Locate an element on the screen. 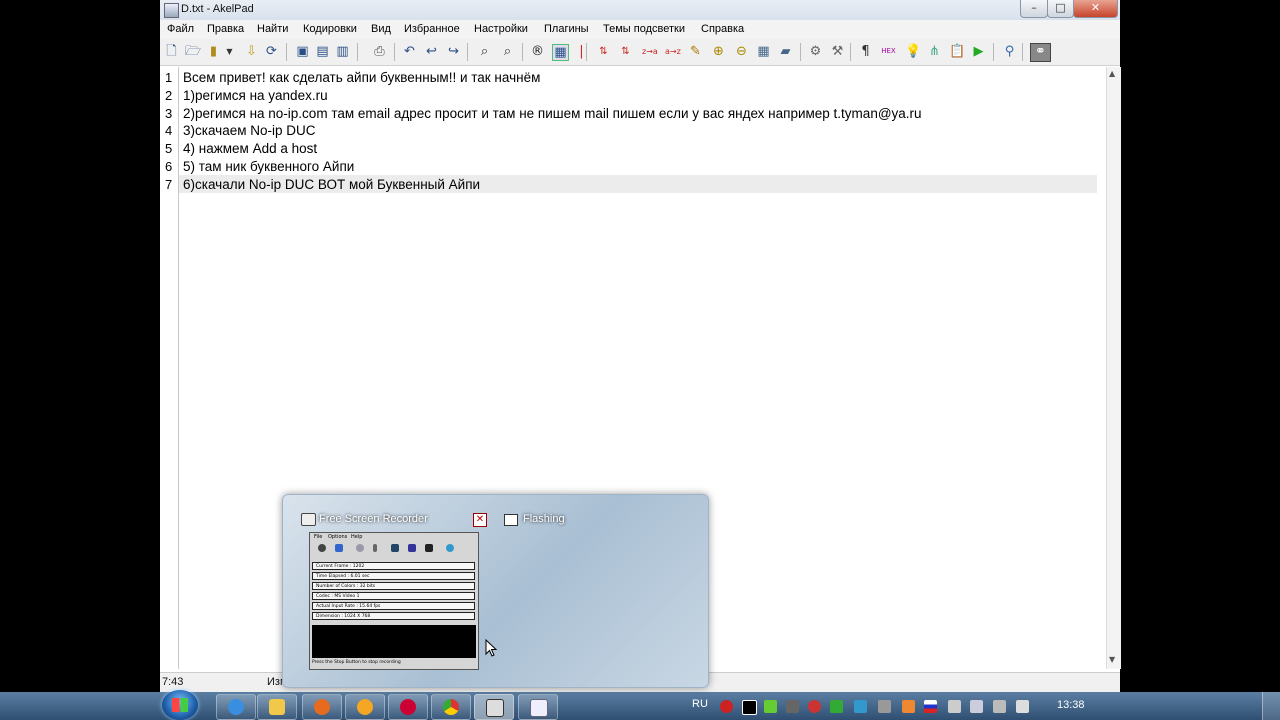 This screenshot has height=720, width=1280. new-icon: 🗋 is located at coordinates (171, 51).